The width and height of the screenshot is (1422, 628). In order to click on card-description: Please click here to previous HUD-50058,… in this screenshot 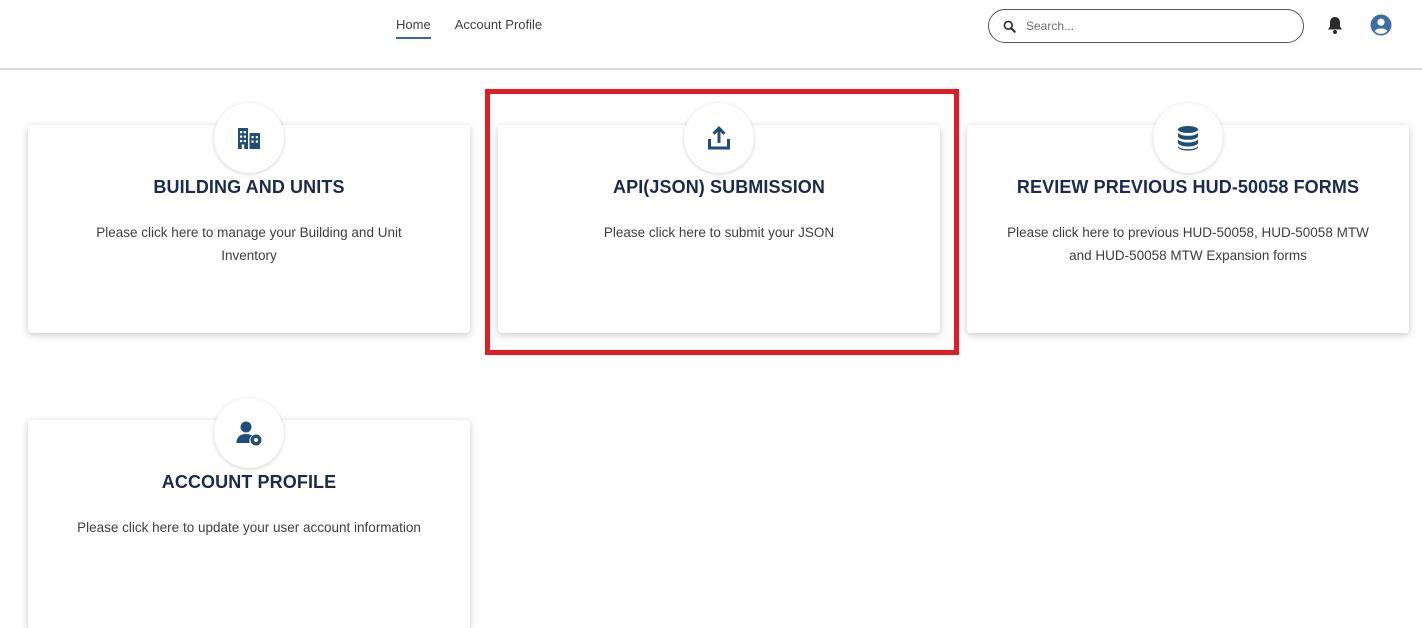, I will do `click(1188, 244)`.